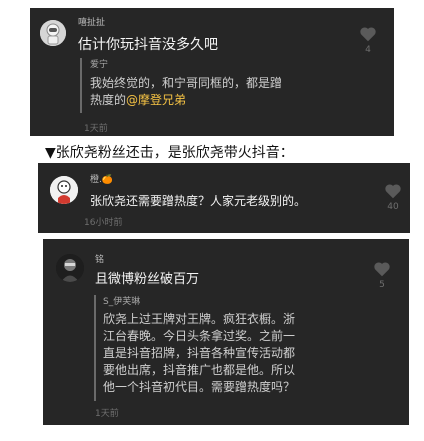 The width and height of the screenshot is (424, 441). I want to click on comment-username: 嘻扯扯, so click(91, 21).